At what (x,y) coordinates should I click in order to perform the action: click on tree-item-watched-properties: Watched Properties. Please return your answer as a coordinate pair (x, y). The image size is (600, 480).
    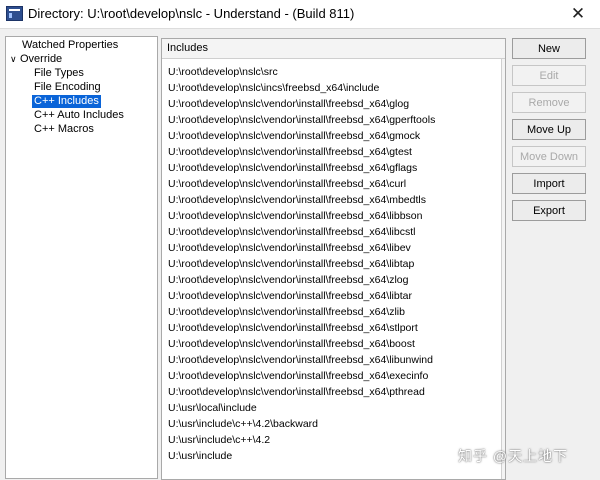
    Looking at the image, I should click on (70, 45).